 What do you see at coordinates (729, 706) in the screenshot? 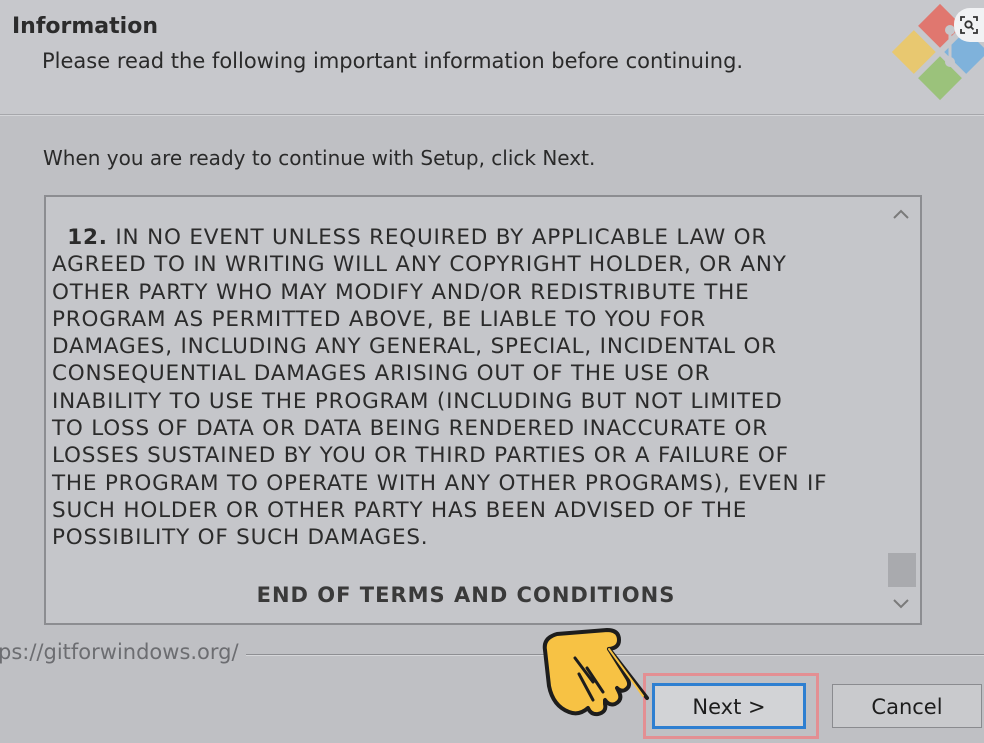
I see `next-button: Next >` at bounding box center [729, 706].